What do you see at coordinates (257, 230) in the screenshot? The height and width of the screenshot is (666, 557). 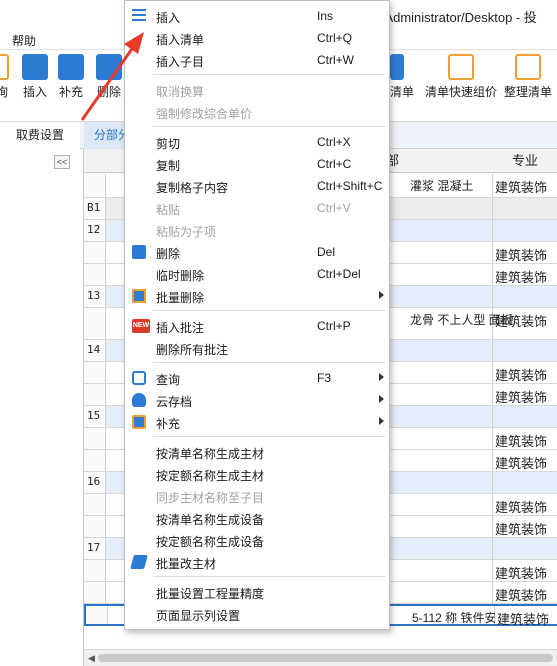 I see `context-menu-item: 粘贴为子项` at bounding box center [257, 230].